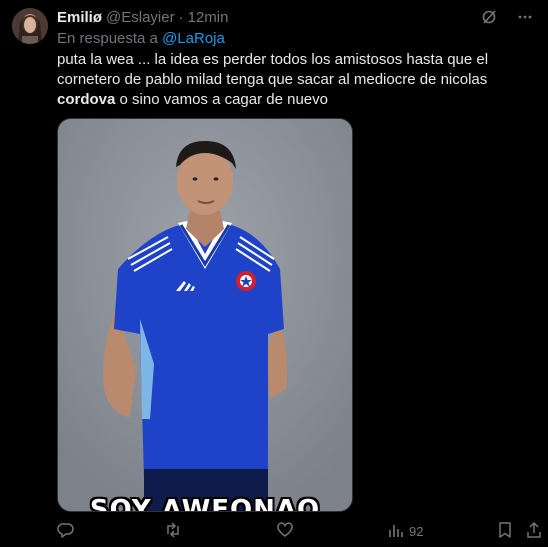 This screenshot has width=548, height=547. Describe the element at coordinates (396, 531) in the screenshot. I see `views-icon` at that location.